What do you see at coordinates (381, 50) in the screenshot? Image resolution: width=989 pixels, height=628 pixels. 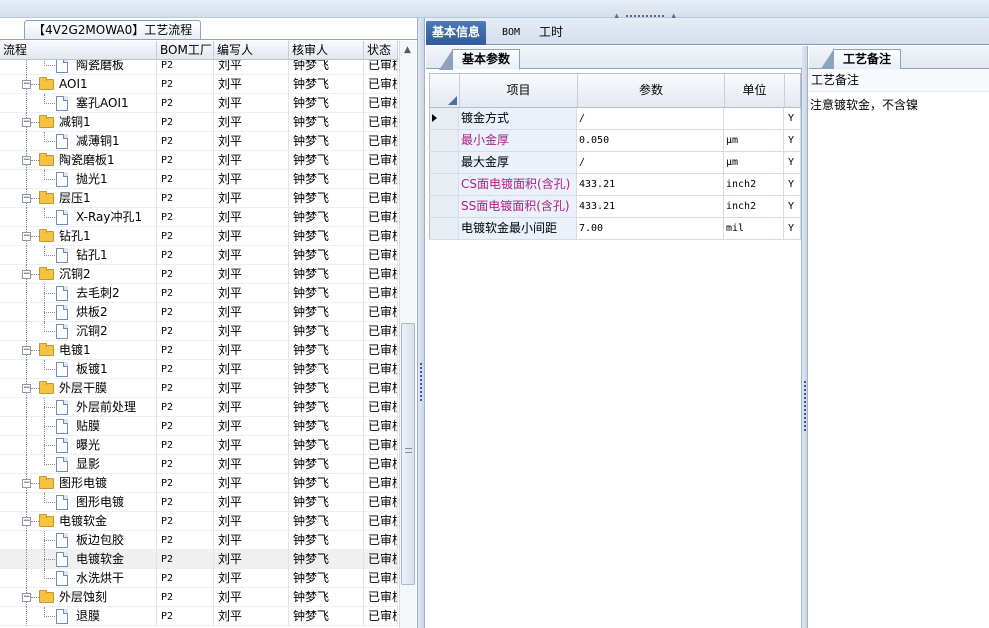 I see `col-header-status: 状态` at bounding box center [381, 50].